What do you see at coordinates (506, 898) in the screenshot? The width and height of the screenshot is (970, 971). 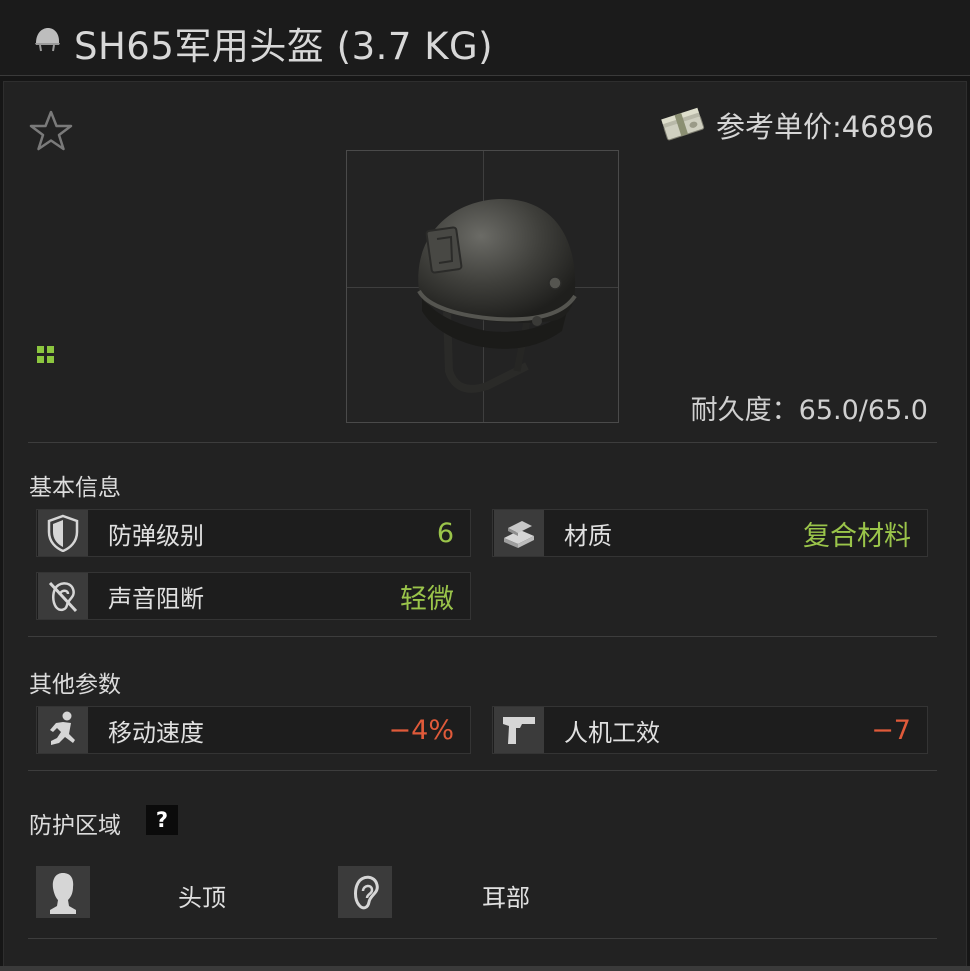 I see `zone-label-ears: 耳部` at bounding box center [506, 898].